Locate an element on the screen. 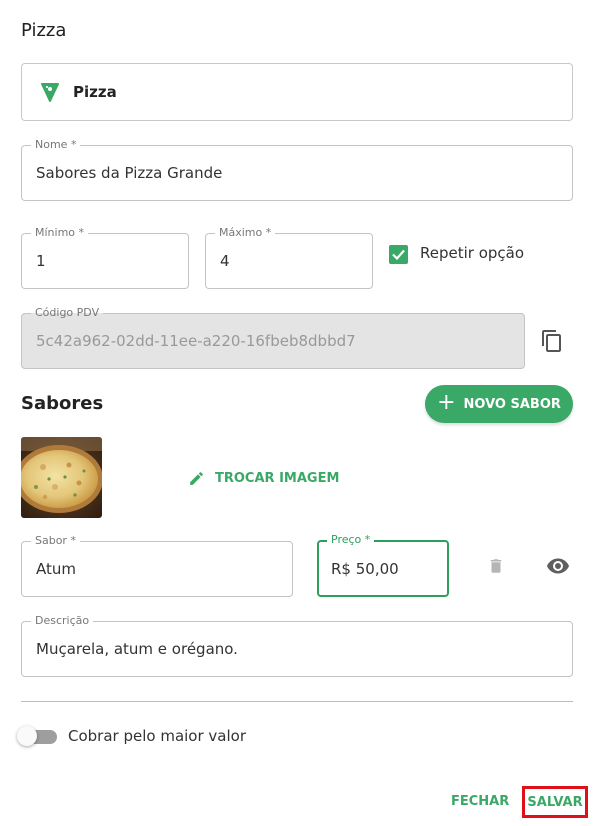 This screenshot has width=596, height=826. nome-field: Nome * Sabores da Pizza Grande is located at coordinates (297, 169).